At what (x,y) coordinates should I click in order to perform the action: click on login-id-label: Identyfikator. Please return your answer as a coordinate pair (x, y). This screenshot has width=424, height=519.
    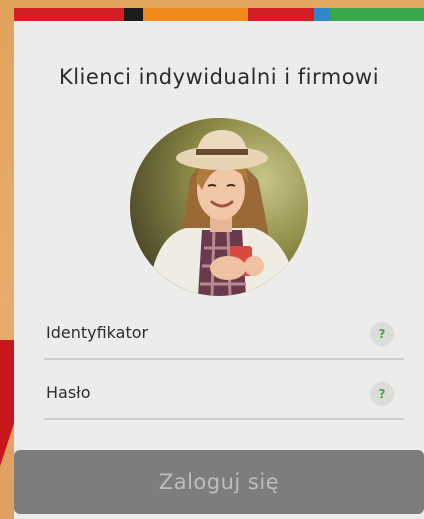
    Looking at the image, I should click on (97, 332).